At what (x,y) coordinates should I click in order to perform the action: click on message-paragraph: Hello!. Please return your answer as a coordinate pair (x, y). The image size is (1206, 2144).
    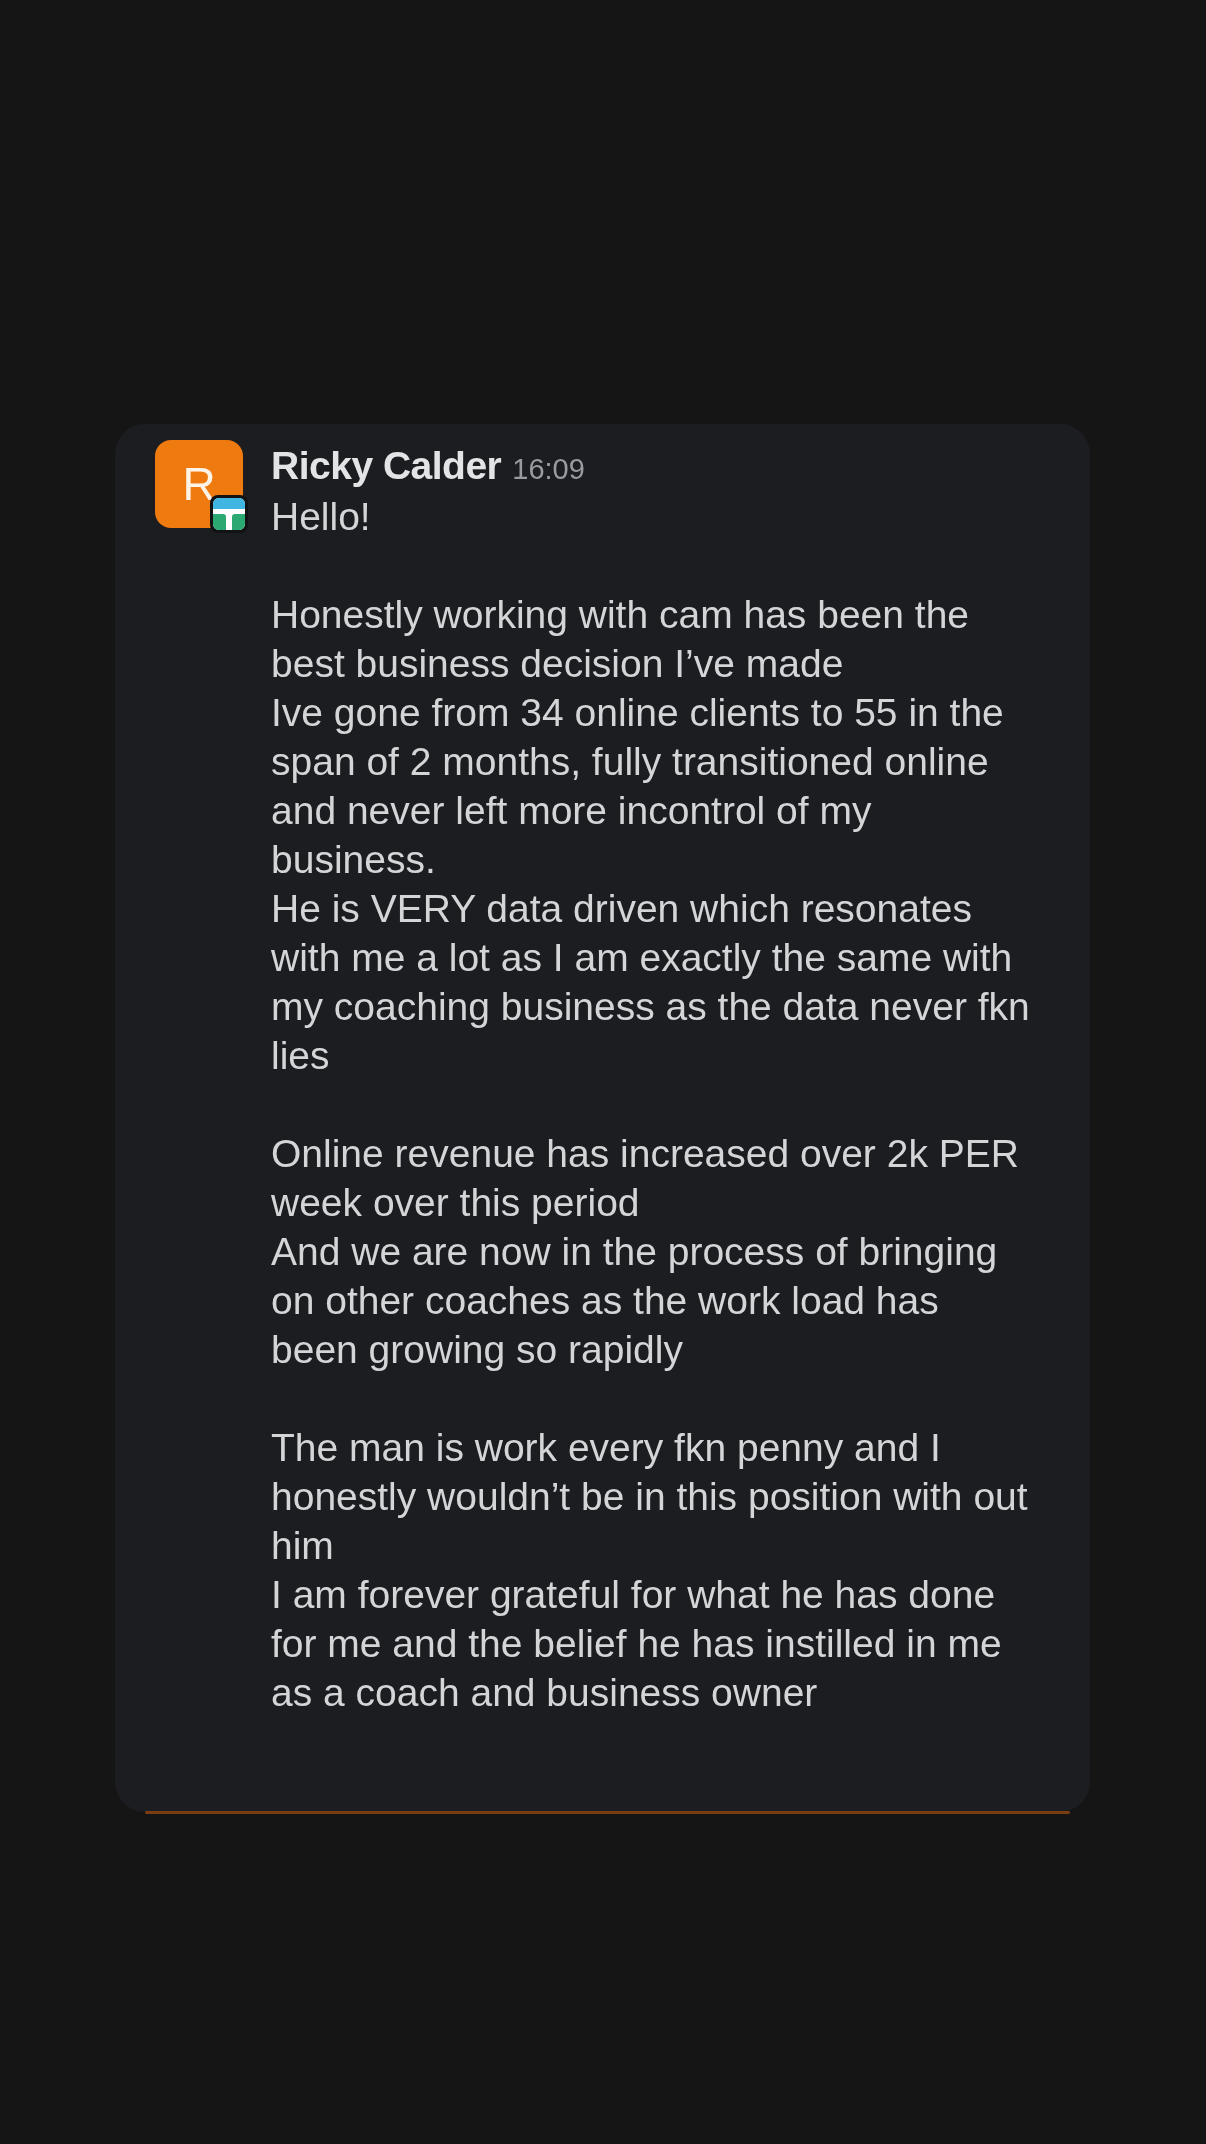
    Looking at the image, I should click on (321, 517).